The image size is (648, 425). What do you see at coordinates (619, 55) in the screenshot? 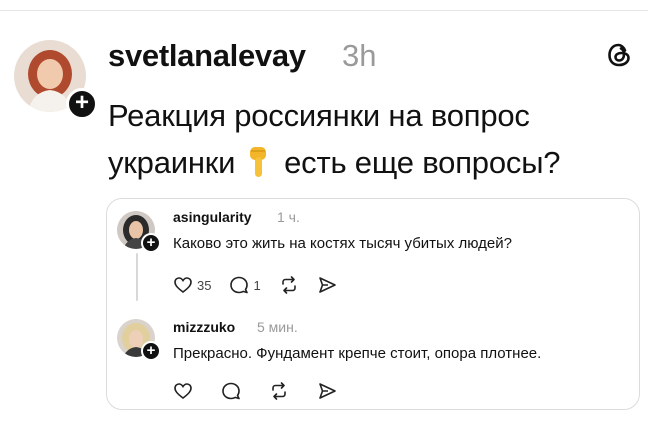
I see `threads-logo-icon` at bounding box center [619, 55].